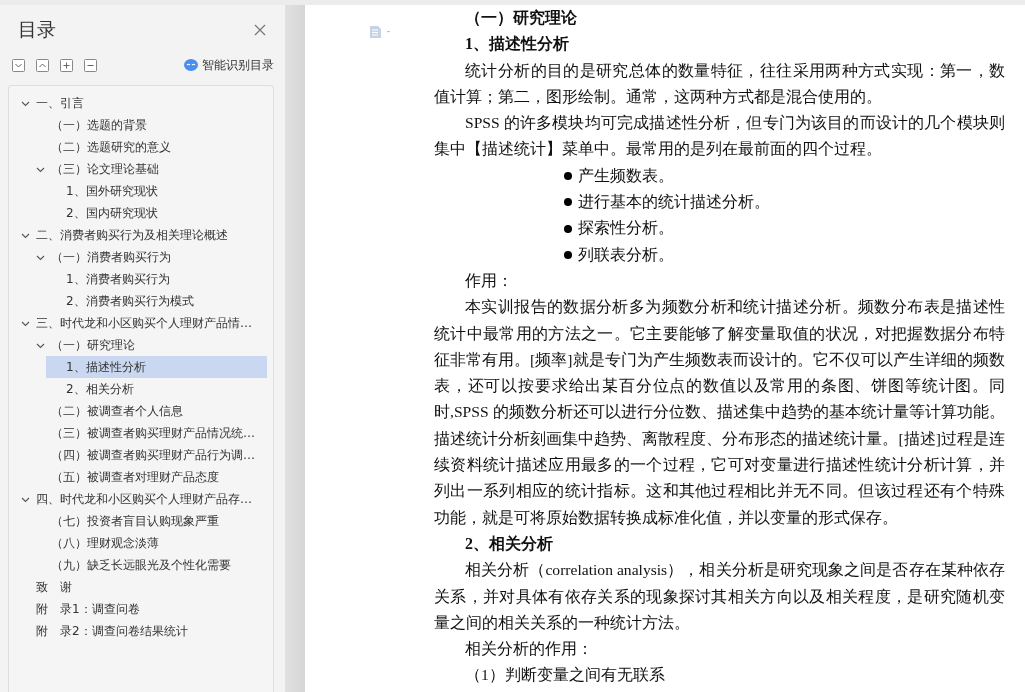 This screenshot has width=1025, height=692. I want to click on outline-item: 2、国内研究现状, so click(114, 213).